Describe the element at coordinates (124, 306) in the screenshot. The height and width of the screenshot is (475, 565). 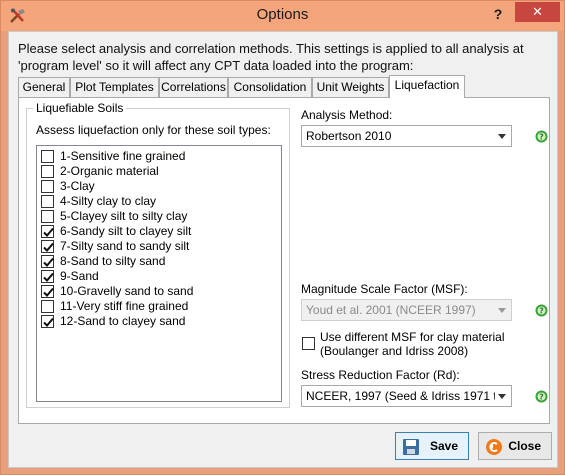
I see `list-item-label: 11-Very stiff fine grained` at that location.